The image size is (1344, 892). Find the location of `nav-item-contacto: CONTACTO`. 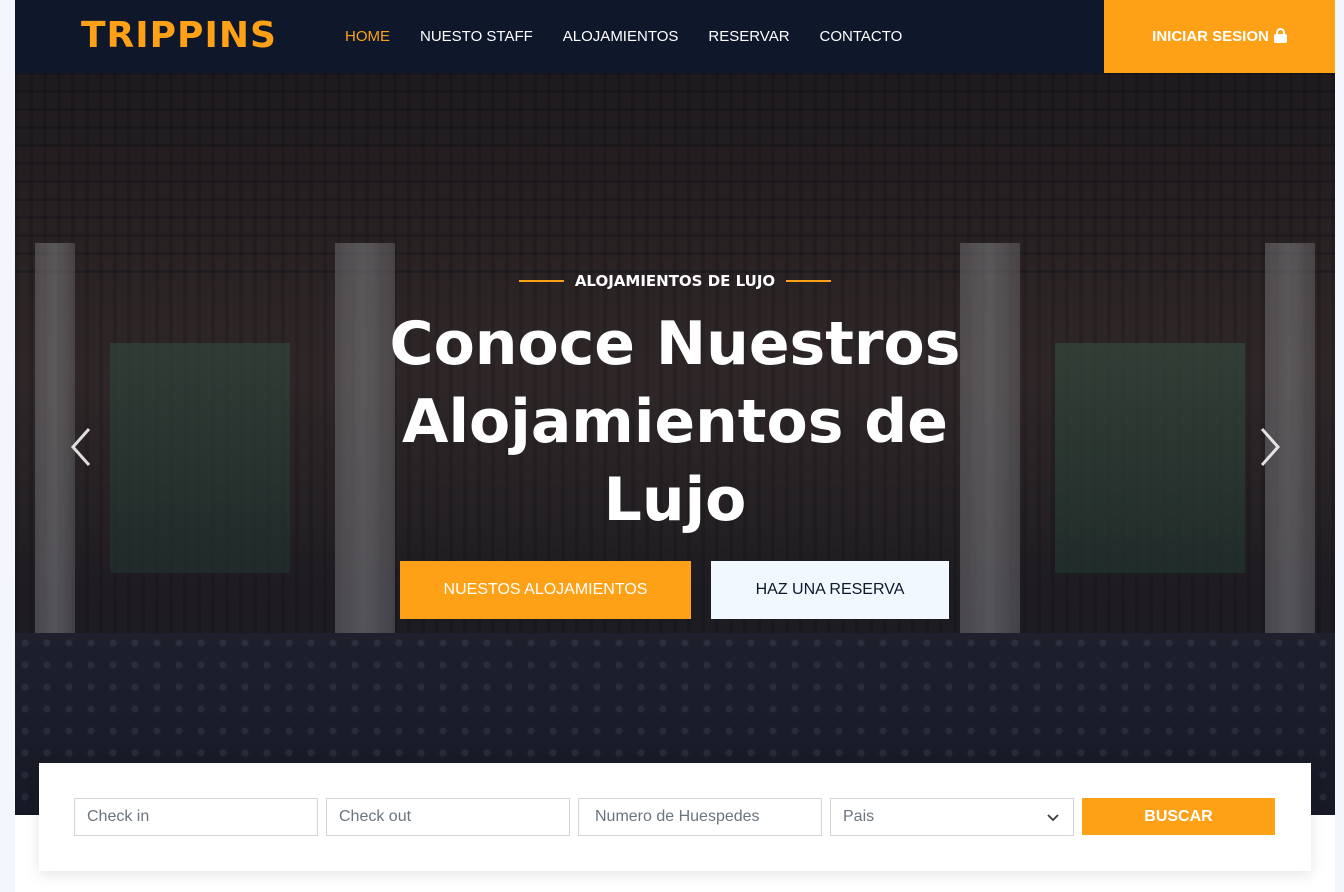

nav-item-contacto: CONTACTO is located at coordinates (861, 36).